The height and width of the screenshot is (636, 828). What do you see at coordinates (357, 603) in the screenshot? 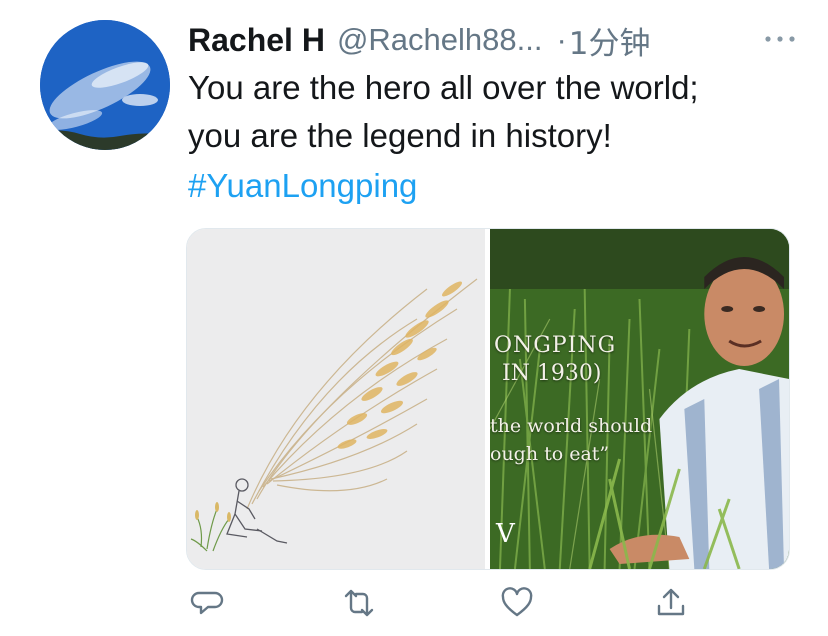
I see `retweet-icon` at bounding box center [357, 603].